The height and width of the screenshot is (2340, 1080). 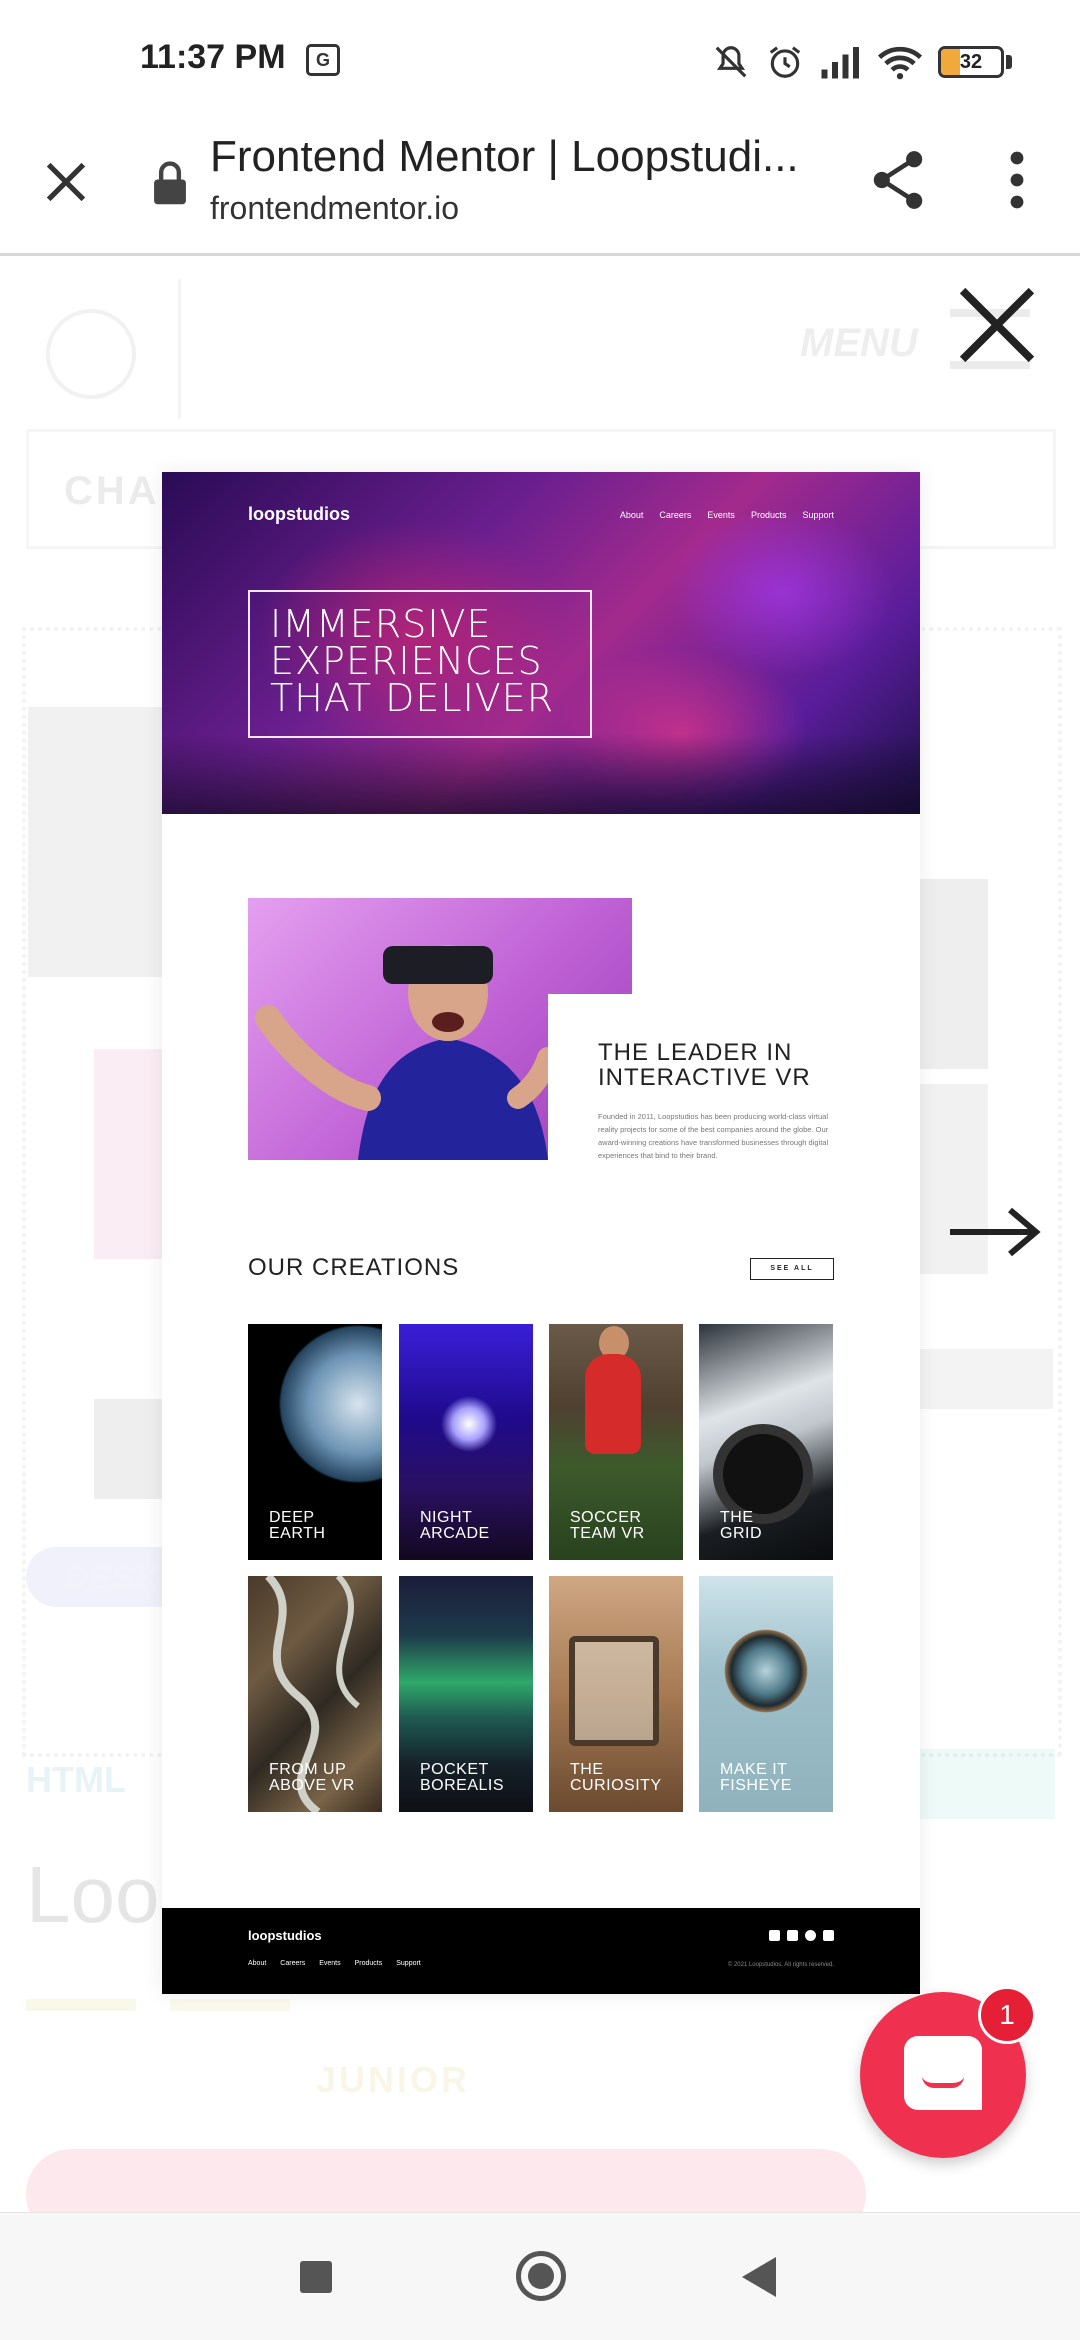 What do you see at coordinates (1009, 62) in the screenshot?
I see `battery-tip` at bounding box center [1009, 62].